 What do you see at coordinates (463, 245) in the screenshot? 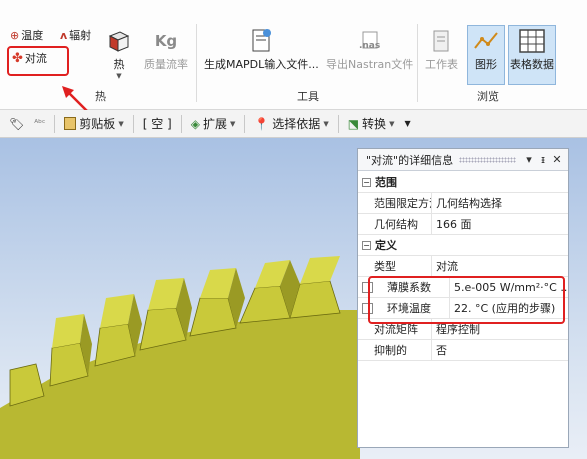
I see `section-definition: − 定义` at bounding box center [463, 245].